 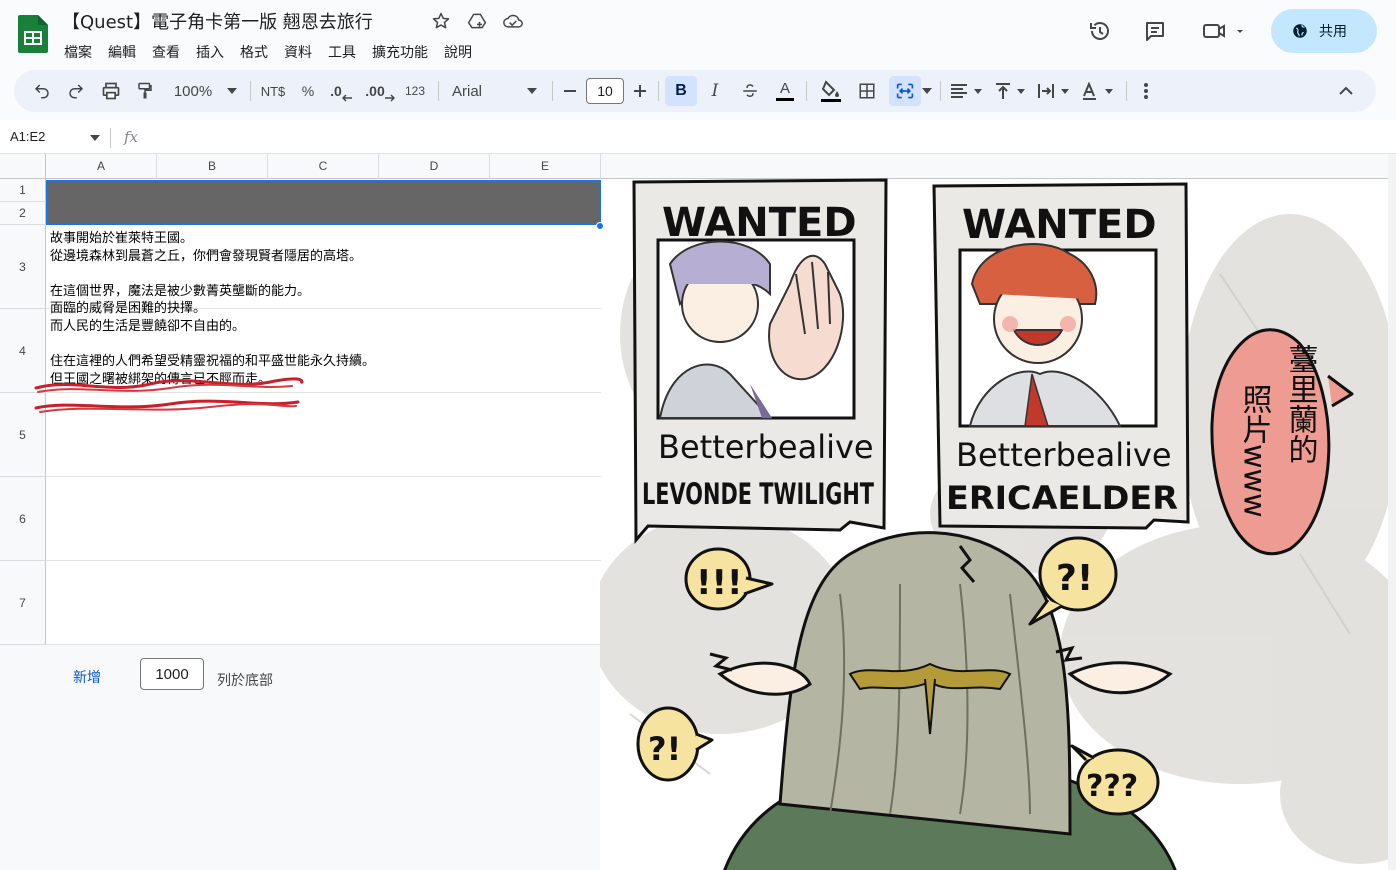 What do you see at coordinates (664, 749) in the screenshot?
I see `bubble-3-text: ?!` at bounding box center [664, 749].